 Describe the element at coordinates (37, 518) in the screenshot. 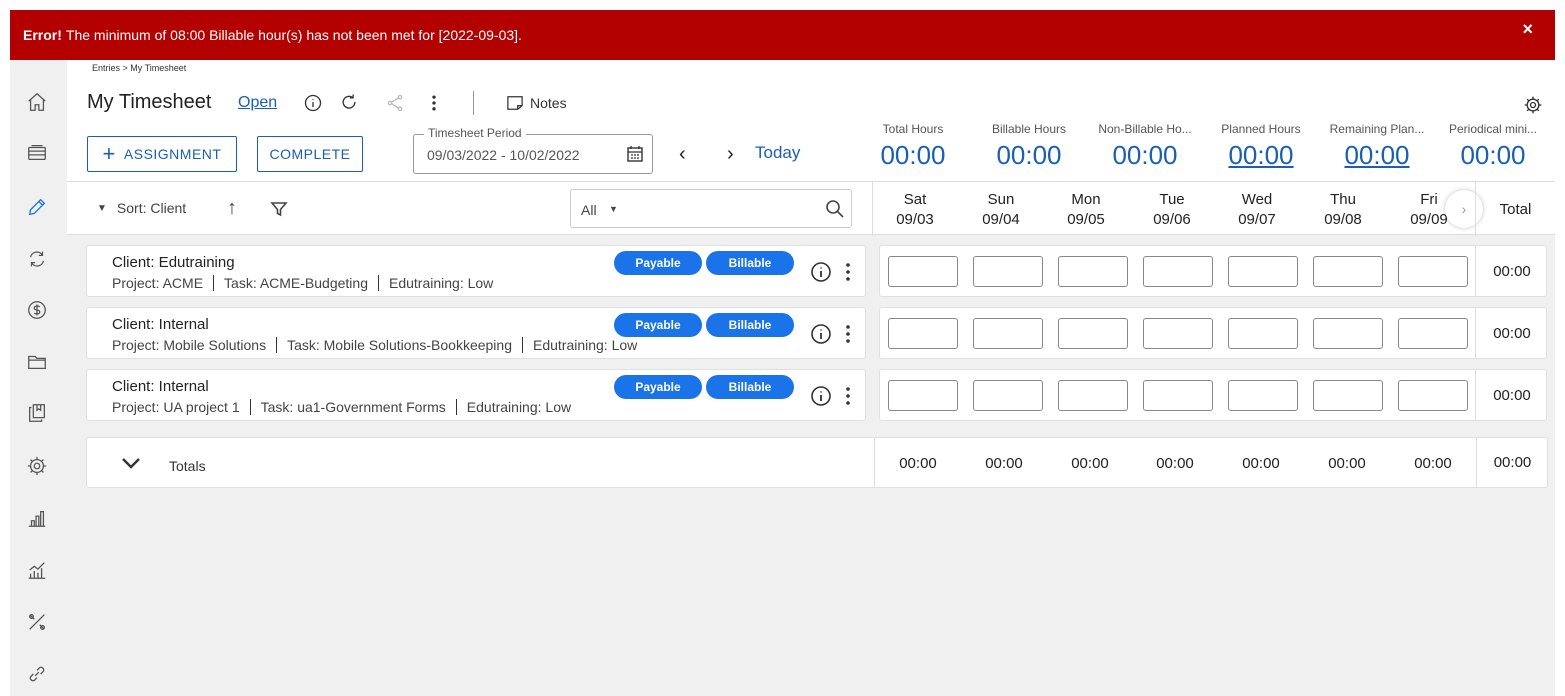

I see `bar-chart-icon` at that location.